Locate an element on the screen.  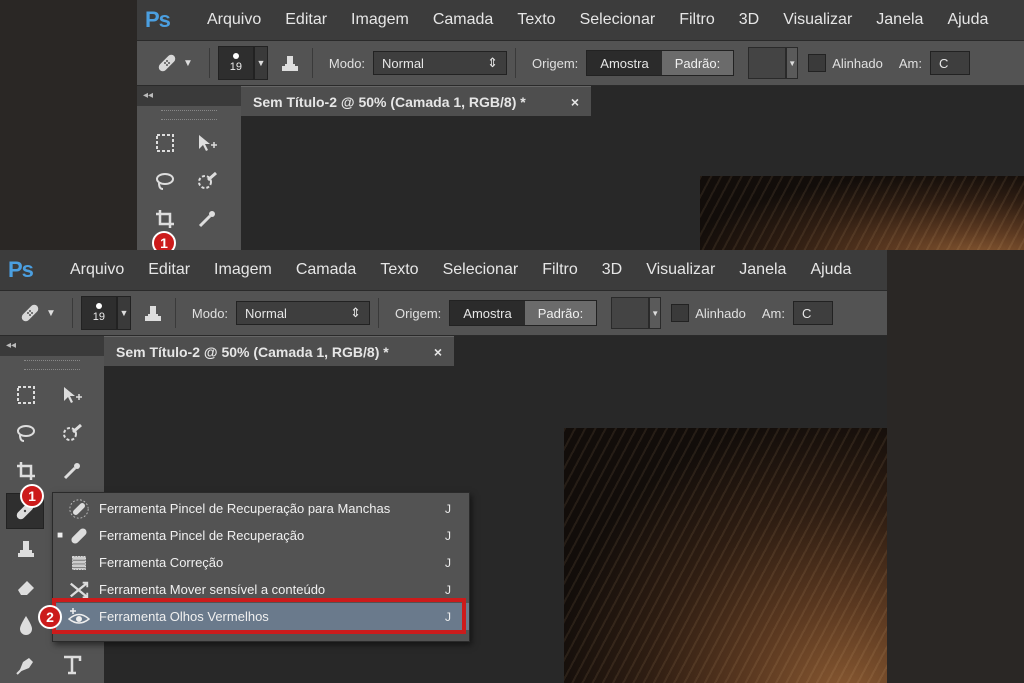
crop-tool-icon is located at coordinates (26, 471).